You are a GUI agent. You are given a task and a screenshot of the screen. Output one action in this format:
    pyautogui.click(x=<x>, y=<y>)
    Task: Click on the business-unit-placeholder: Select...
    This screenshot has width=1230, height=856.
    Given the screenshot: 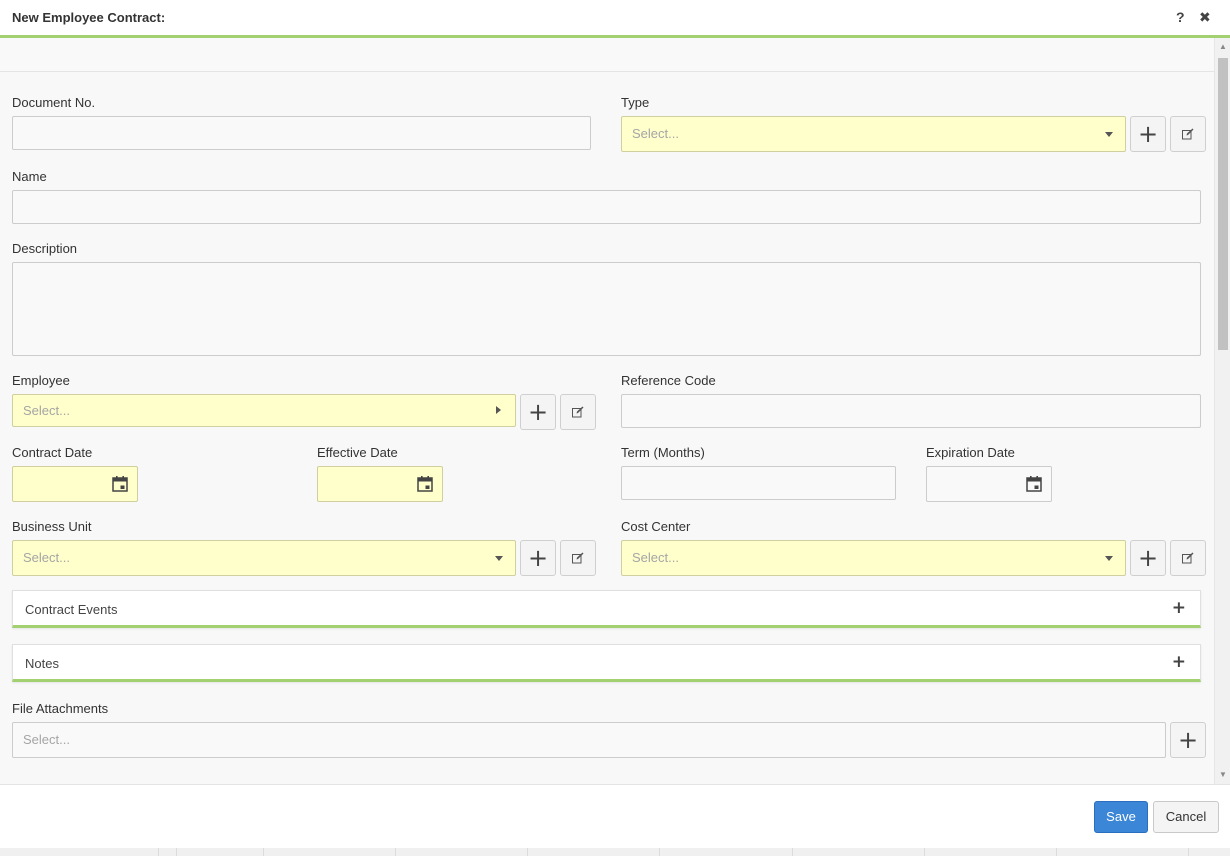 What is the action you would take?
    pyautogui.click(x=46, y=557)
    